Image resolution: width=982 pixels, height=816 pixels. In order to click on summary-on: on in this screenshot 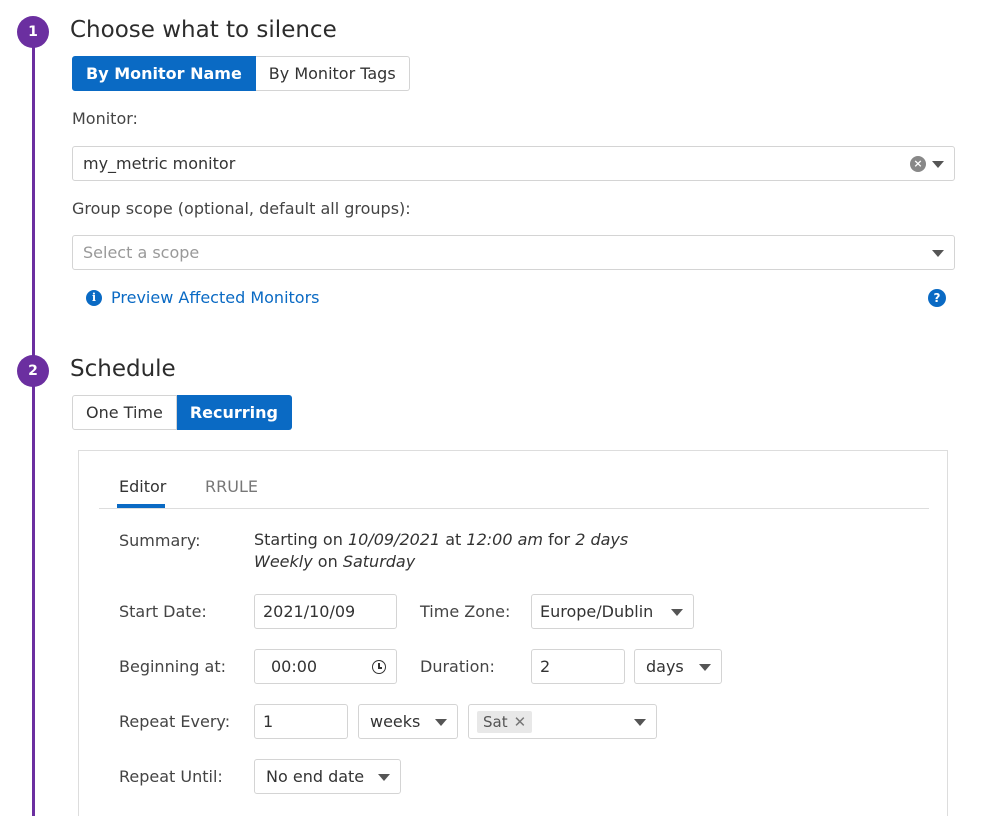, I will do `click(327, 561)`.